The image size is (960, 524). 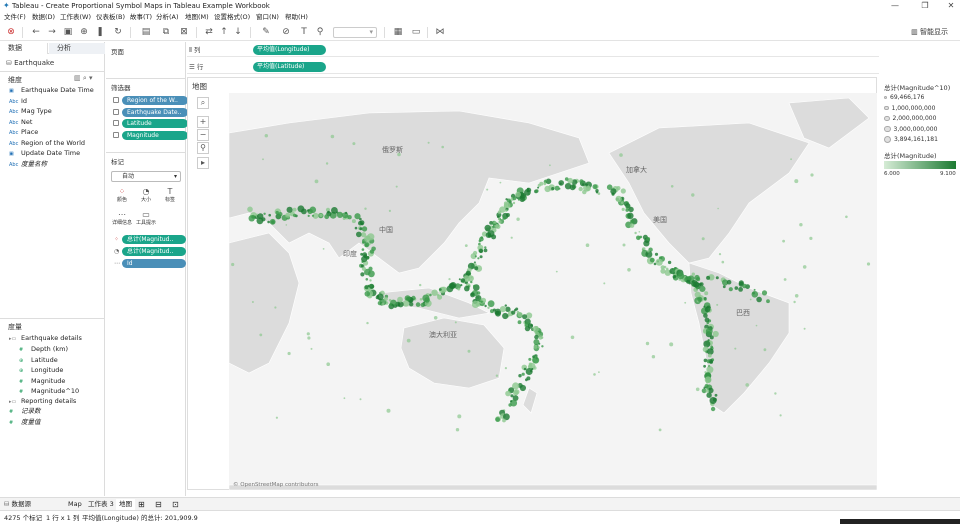 What do you see at coordinates (275, 485) in the screenshot?
I see `map-attribution: © OpenStreetMap contributors` at bounding box center [275, 485].